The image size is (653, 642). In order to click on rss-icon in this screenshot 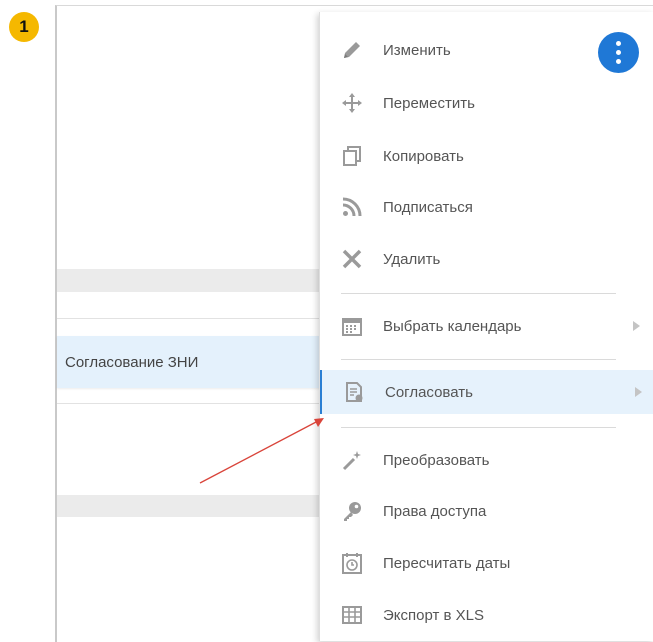, I will do `click(352, 207)`.